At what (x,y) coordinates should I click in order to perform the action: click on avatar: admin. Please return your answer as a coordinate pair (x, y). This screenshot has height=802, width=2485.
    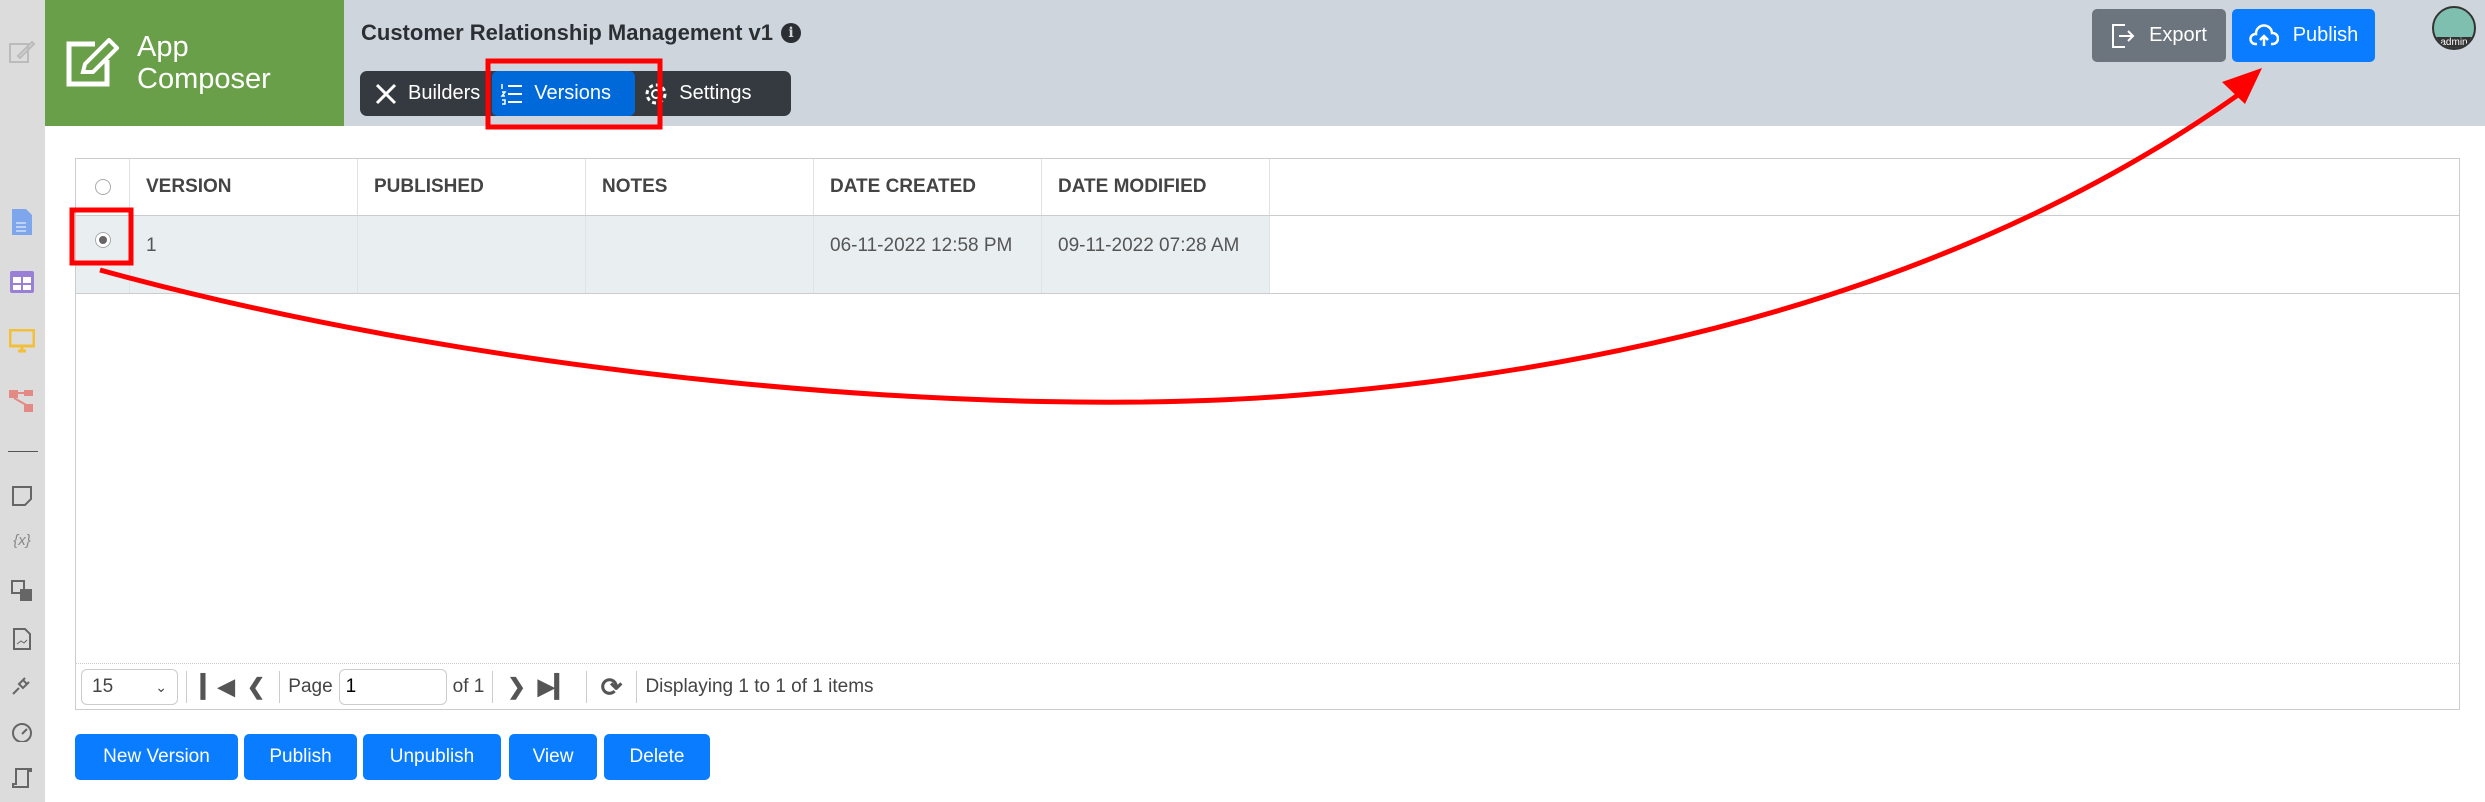
    Looking at the image, I should click on (2454, 28).